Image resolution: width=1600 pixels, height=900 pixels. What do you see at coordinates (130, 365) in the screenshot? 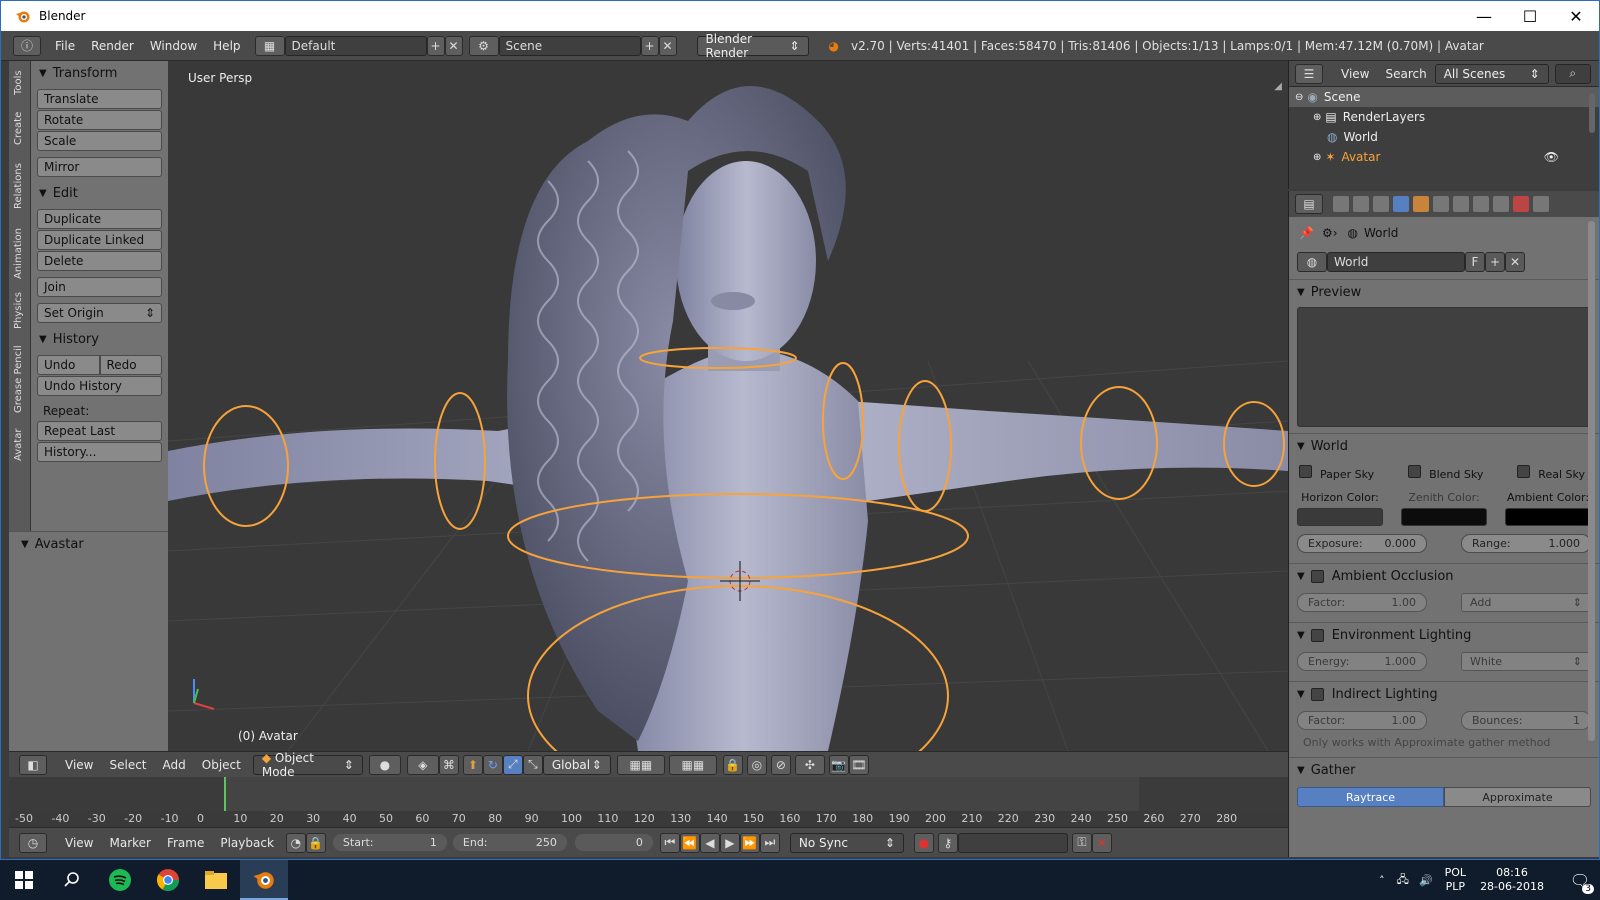
I see `redo-button: Redo` at bounding box center [130, 365].